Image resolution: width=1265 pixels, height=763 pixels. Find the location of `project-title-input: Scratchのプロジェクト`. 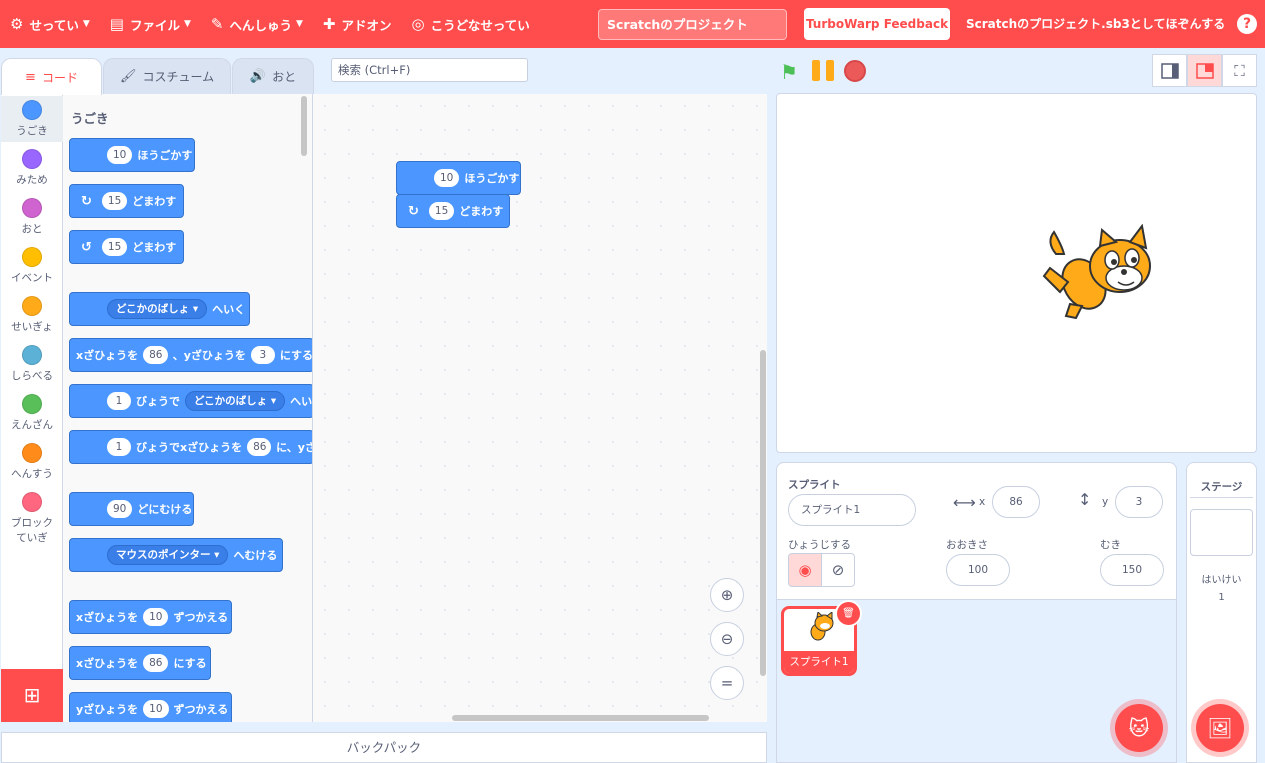

project-title-input: Scratchのプロジェクト is located at coordinates (692, 24).